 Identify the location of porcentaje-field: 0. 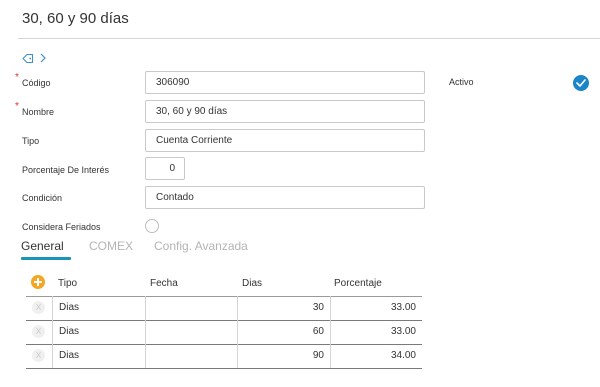
(165, 168).